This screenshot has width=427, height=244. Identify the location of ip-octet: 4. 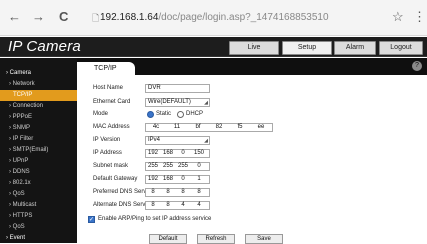
(199, 205).